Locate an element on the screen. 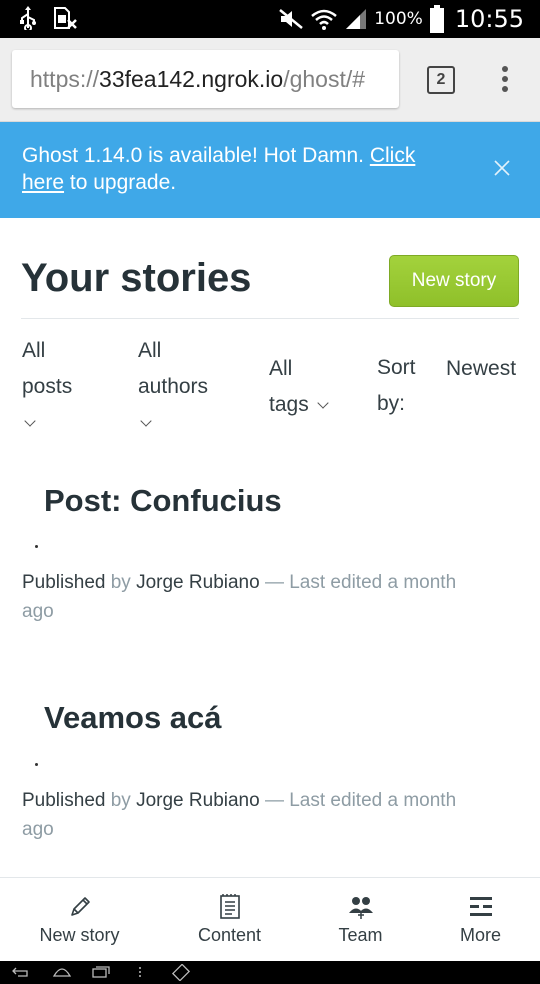 The height and width of the screenshot is (984, 540). mute-icon is located at coordinates (291, 19).